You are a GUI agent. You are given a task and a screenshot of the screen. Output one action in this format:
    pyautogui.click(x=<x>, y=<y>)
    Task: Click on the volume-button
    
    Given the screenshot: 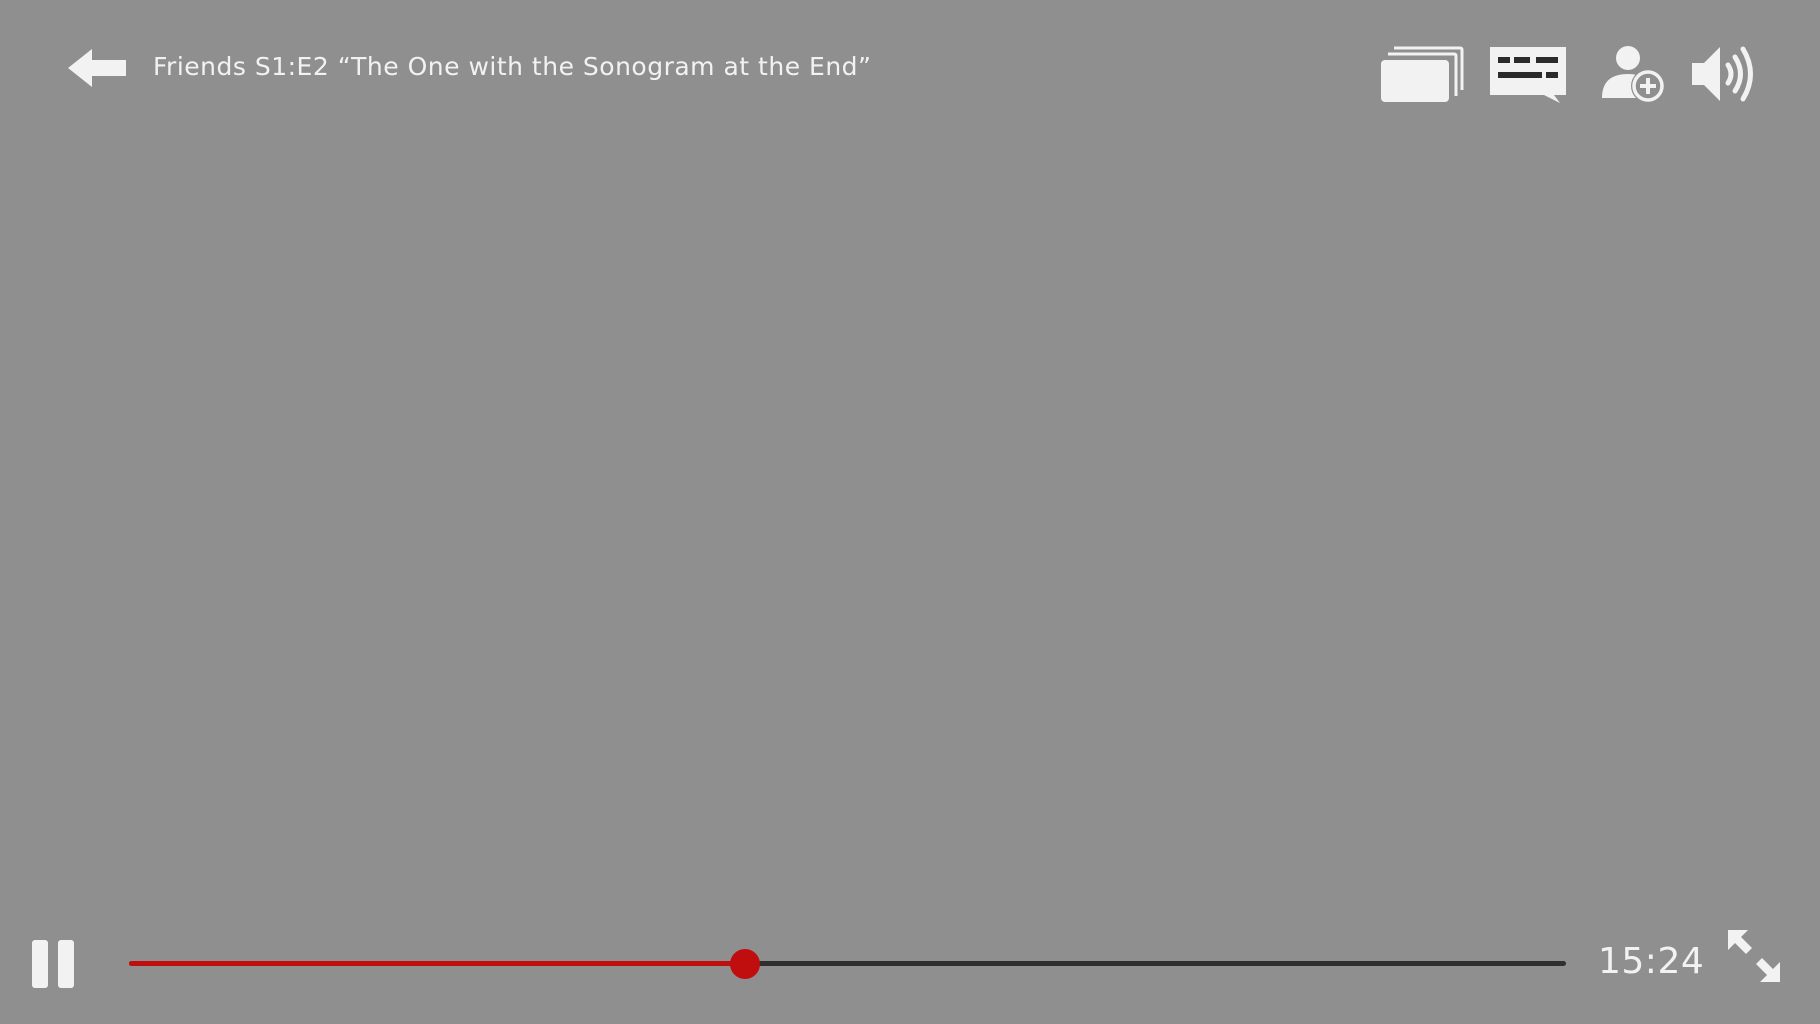 What is the action you would take?
    pyautogui.click(x=1726, y=74)
    